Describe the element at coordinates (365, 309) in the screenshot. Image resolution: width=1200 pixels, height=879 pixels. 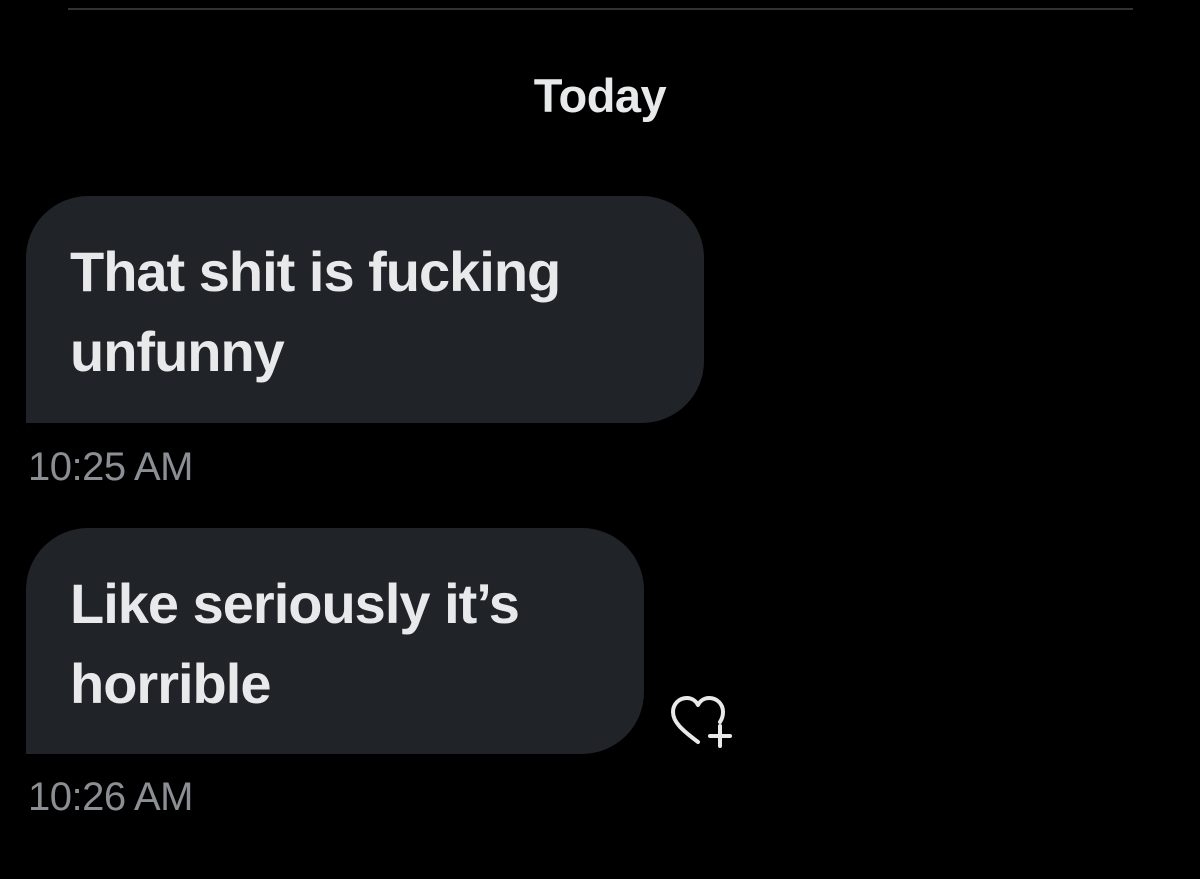
I see `message-bubble: That shit is fucking unfunny` at that location.